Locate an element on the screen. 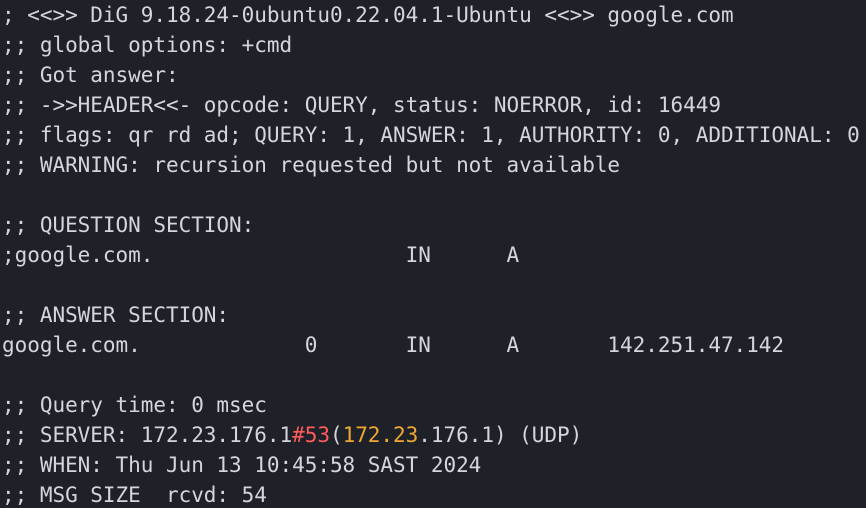 This screenshot has height=508, width=866. server-ip-highlight: 172.23 is located at coordinates (380, 435).